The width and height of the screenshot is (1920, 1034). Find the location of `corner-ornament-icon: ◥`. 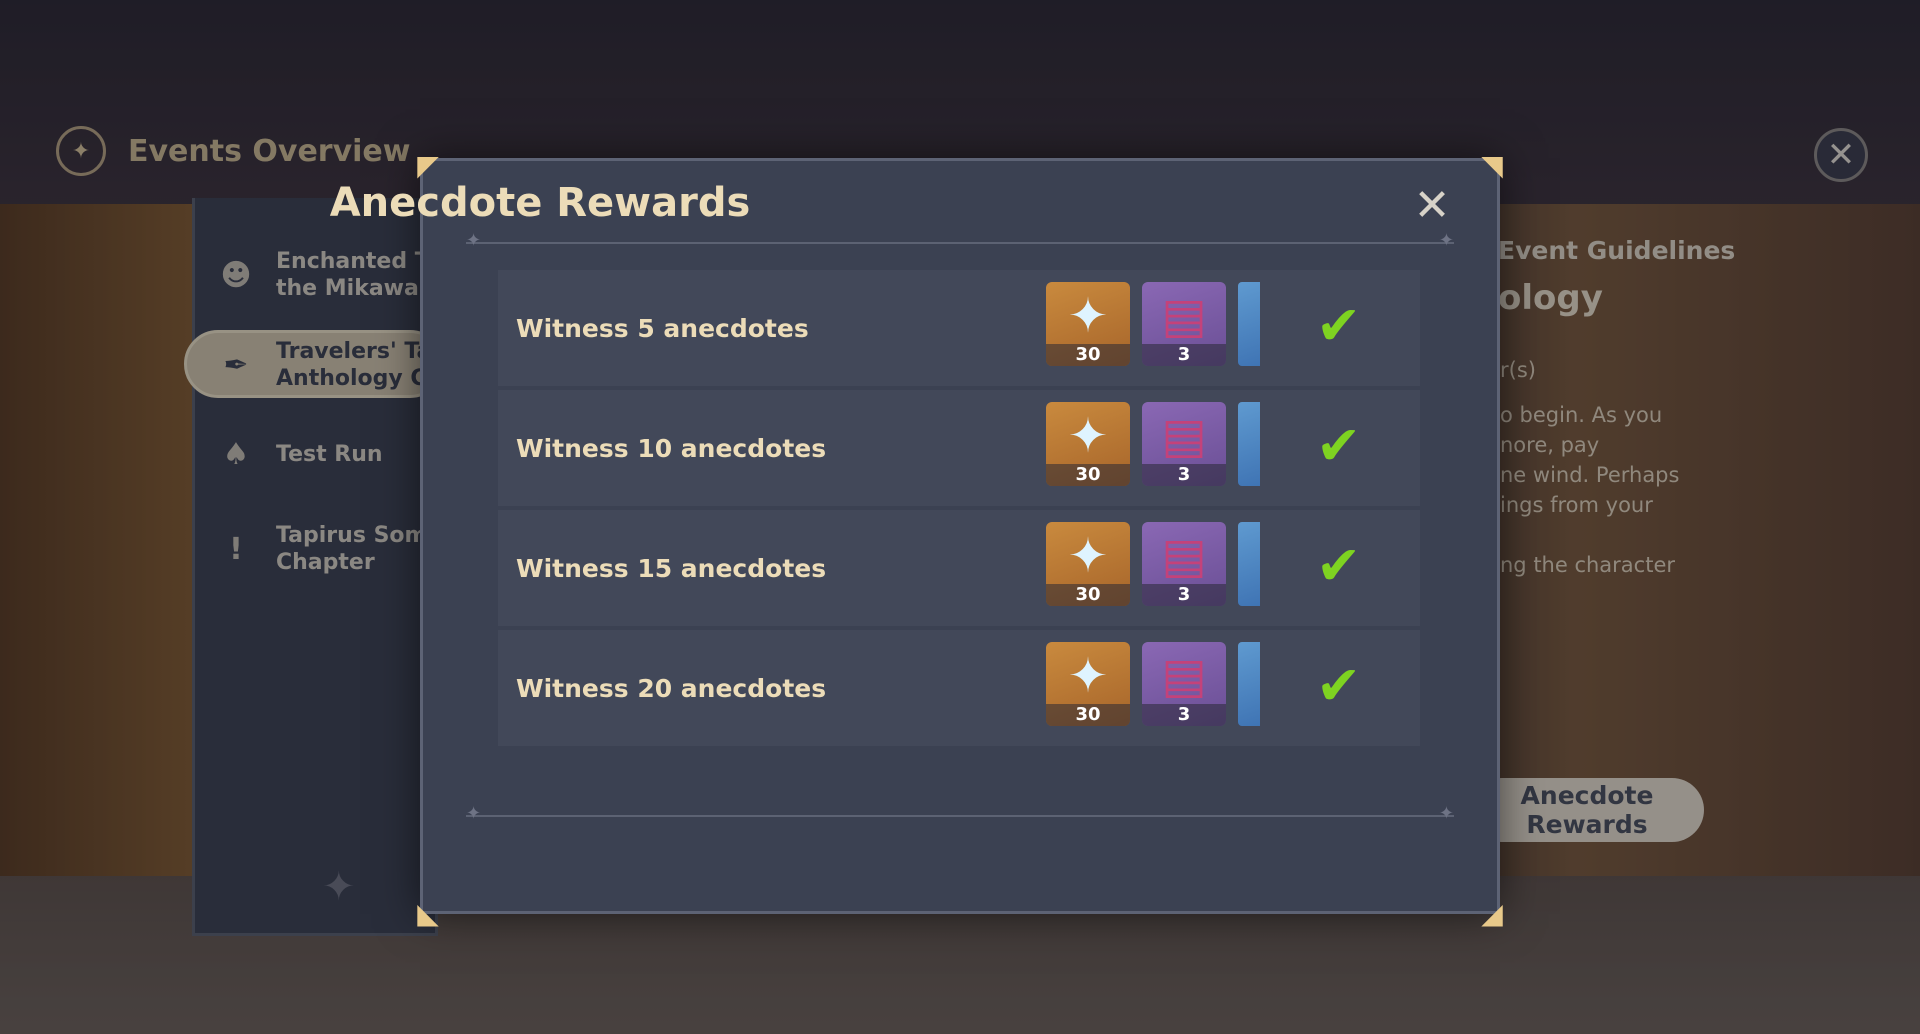

corner-ornament-icon: ◥ is located at coordinates (1492, 165).